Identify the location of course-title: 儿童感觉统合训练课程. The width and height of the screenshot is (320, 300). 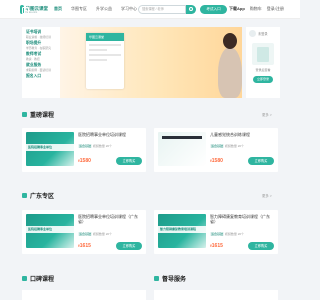
(230, 134).